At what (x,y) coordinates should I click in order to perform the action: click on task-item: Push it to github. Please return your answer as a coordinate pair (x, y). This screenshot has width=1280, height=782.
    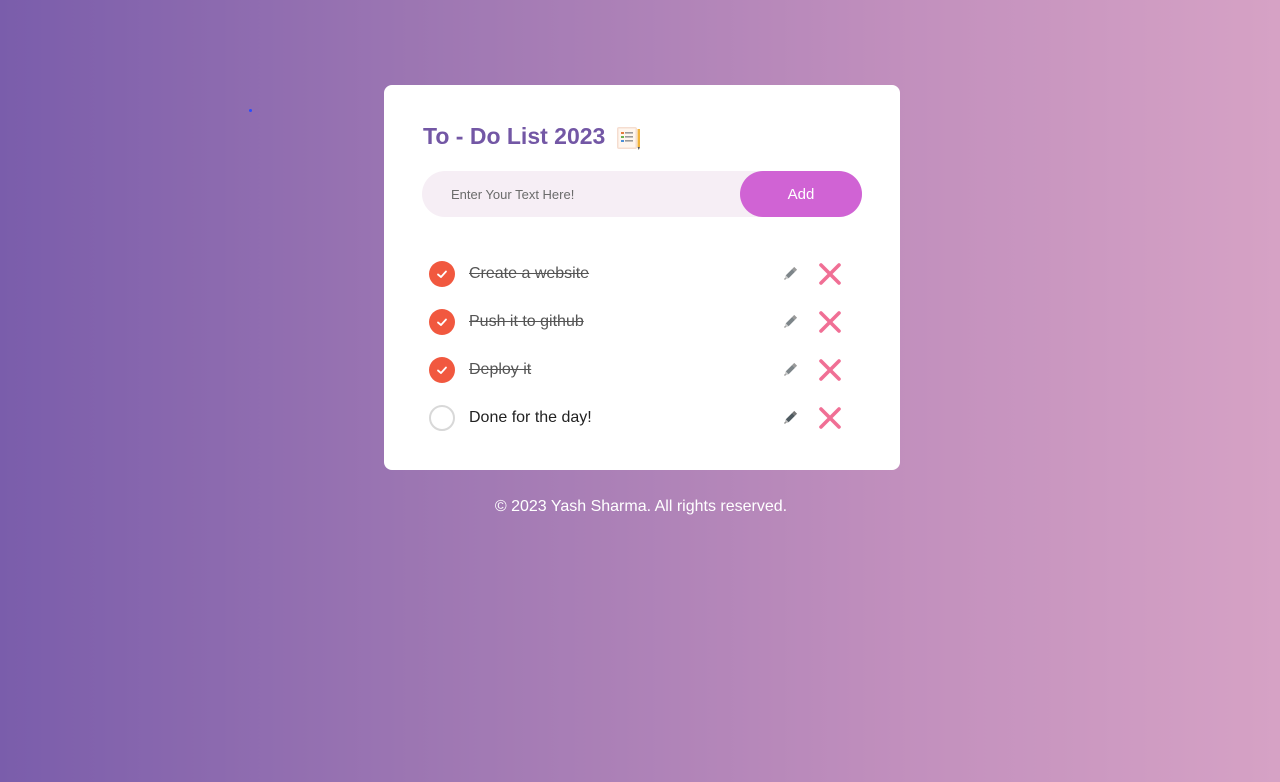
    Looking at the image, I should click on (644, 322).